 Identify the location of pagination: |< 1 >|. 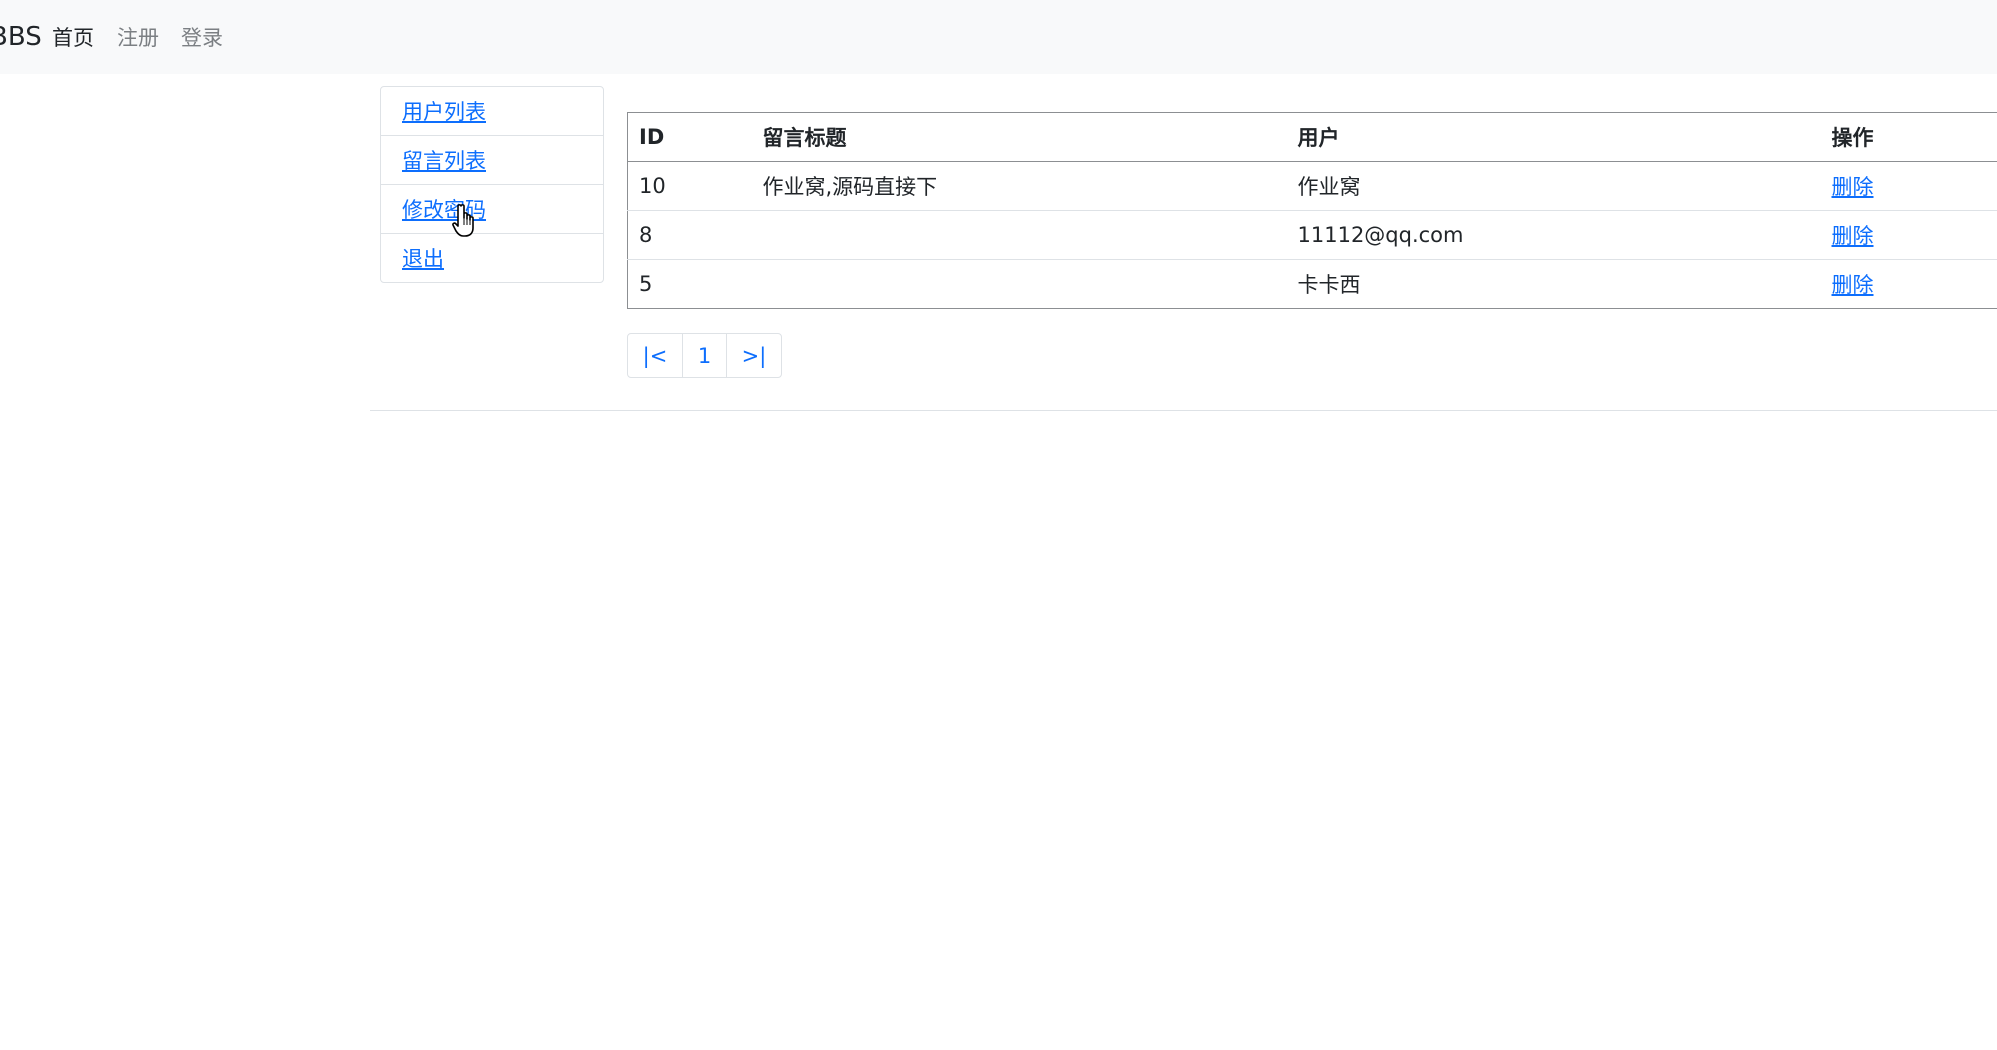
(704, 355).